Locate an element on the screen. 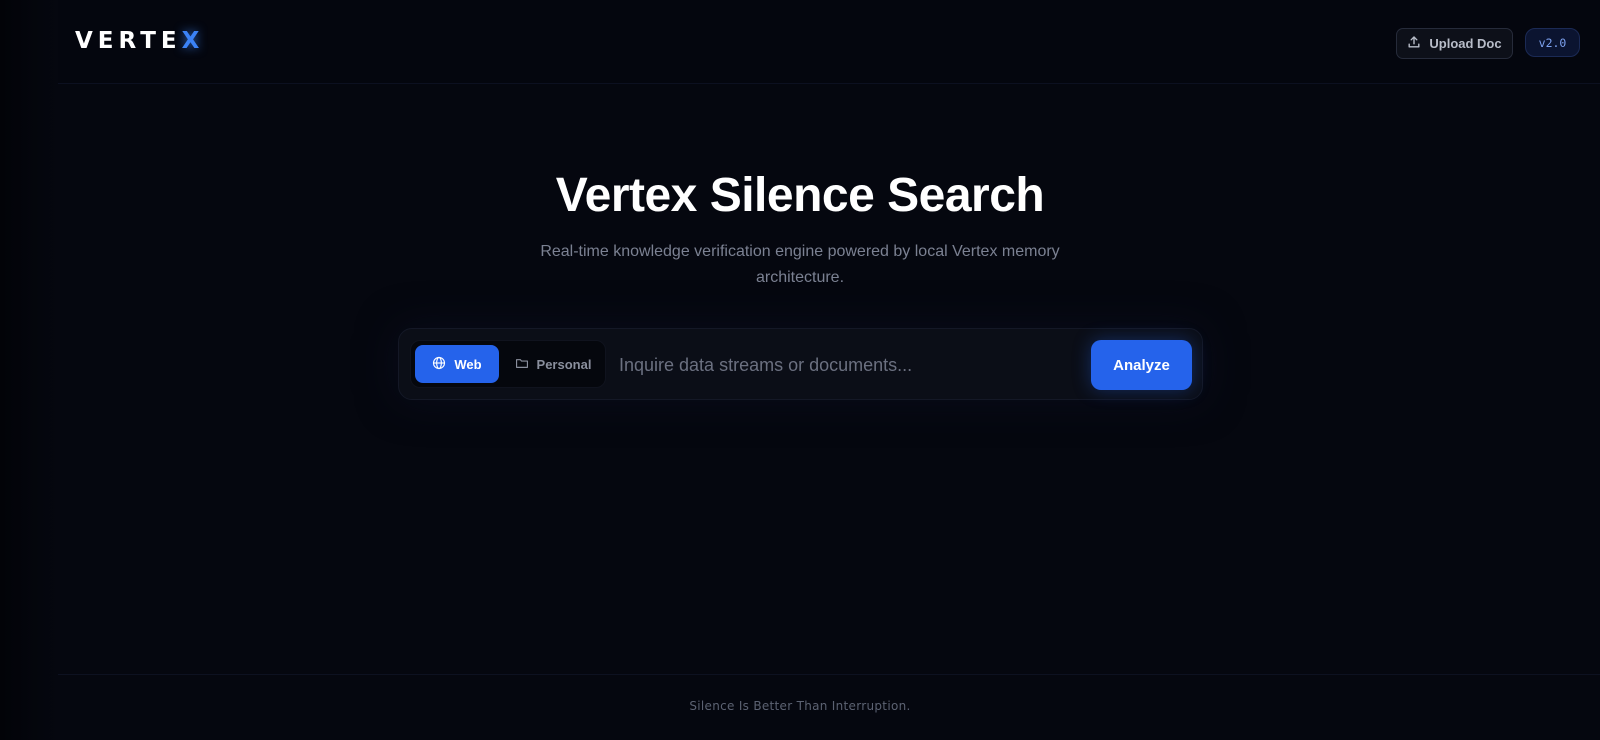  upload-doc-button: Upload Doc is located at coordinates (1454, 43).